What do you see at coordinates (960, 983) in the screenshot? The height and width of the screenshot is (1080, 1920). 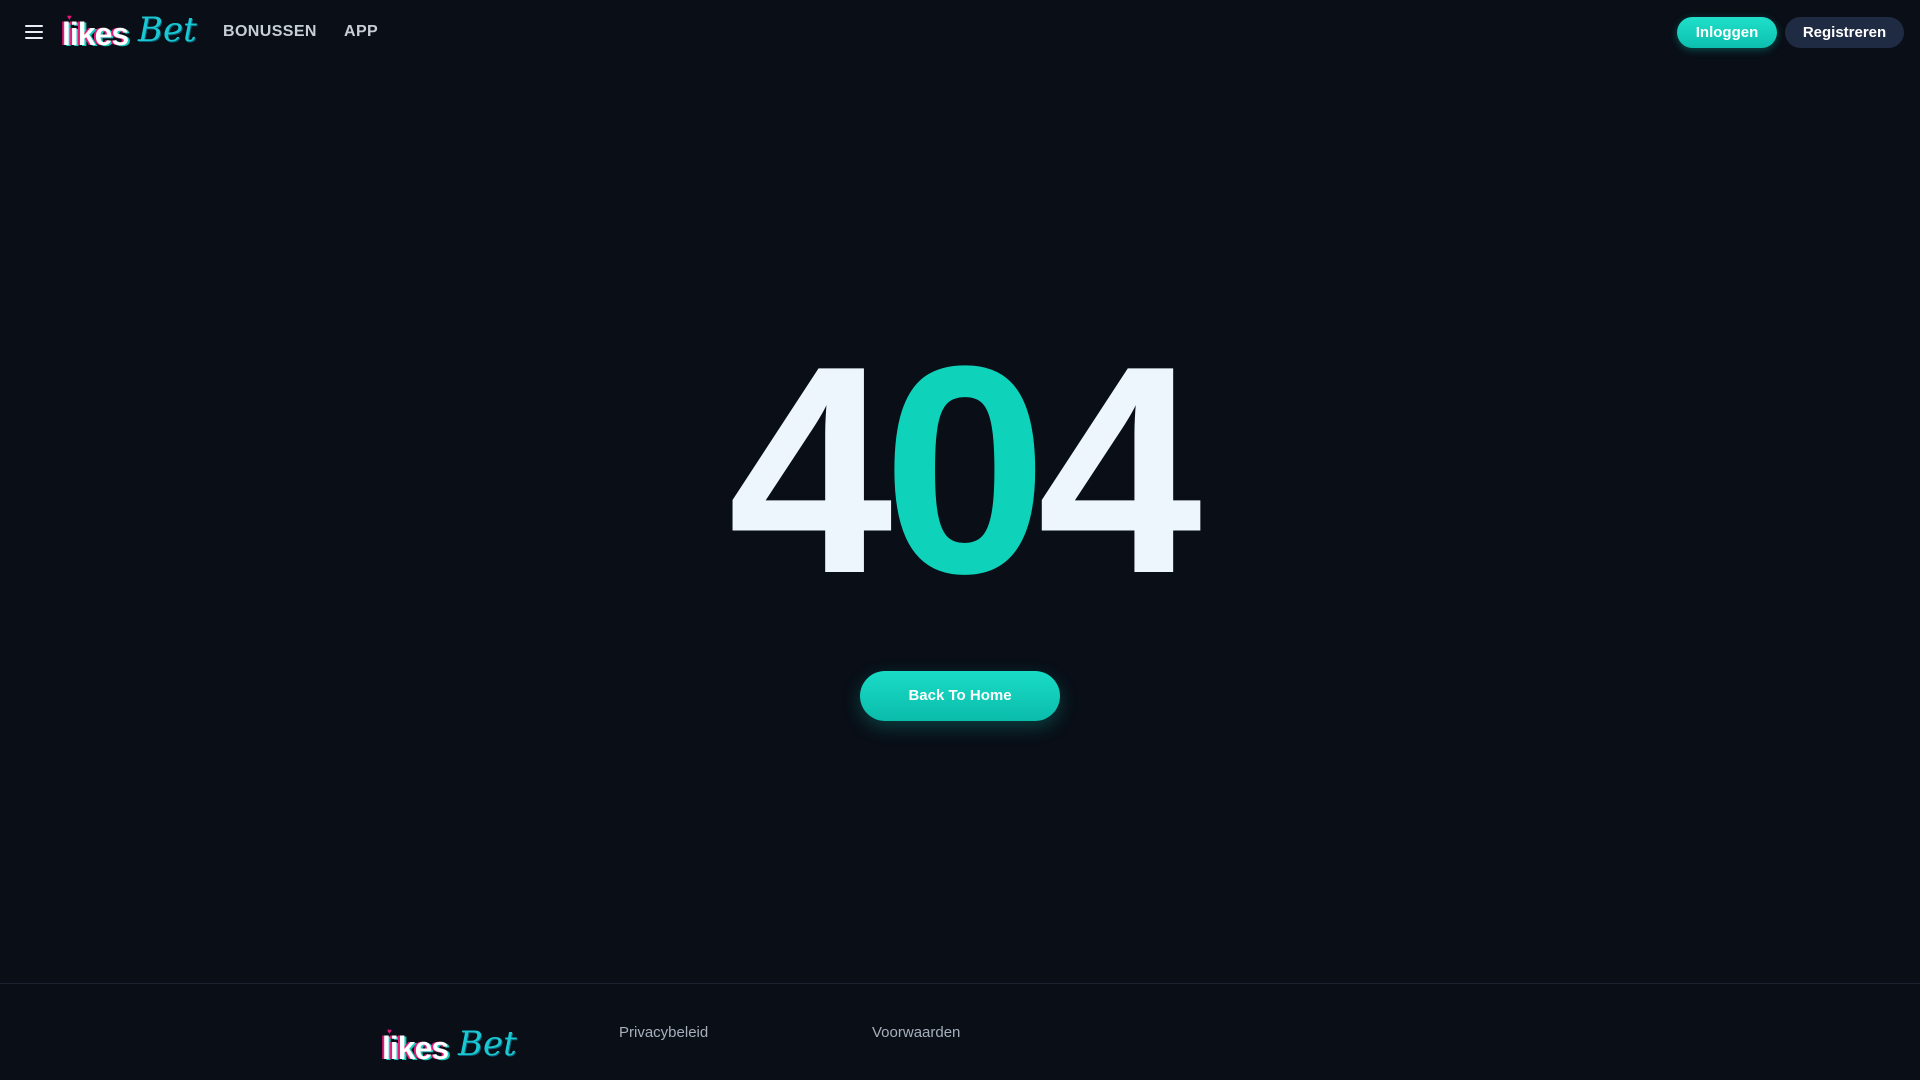 I see `footer-divider` at bounding box center [960, 983].